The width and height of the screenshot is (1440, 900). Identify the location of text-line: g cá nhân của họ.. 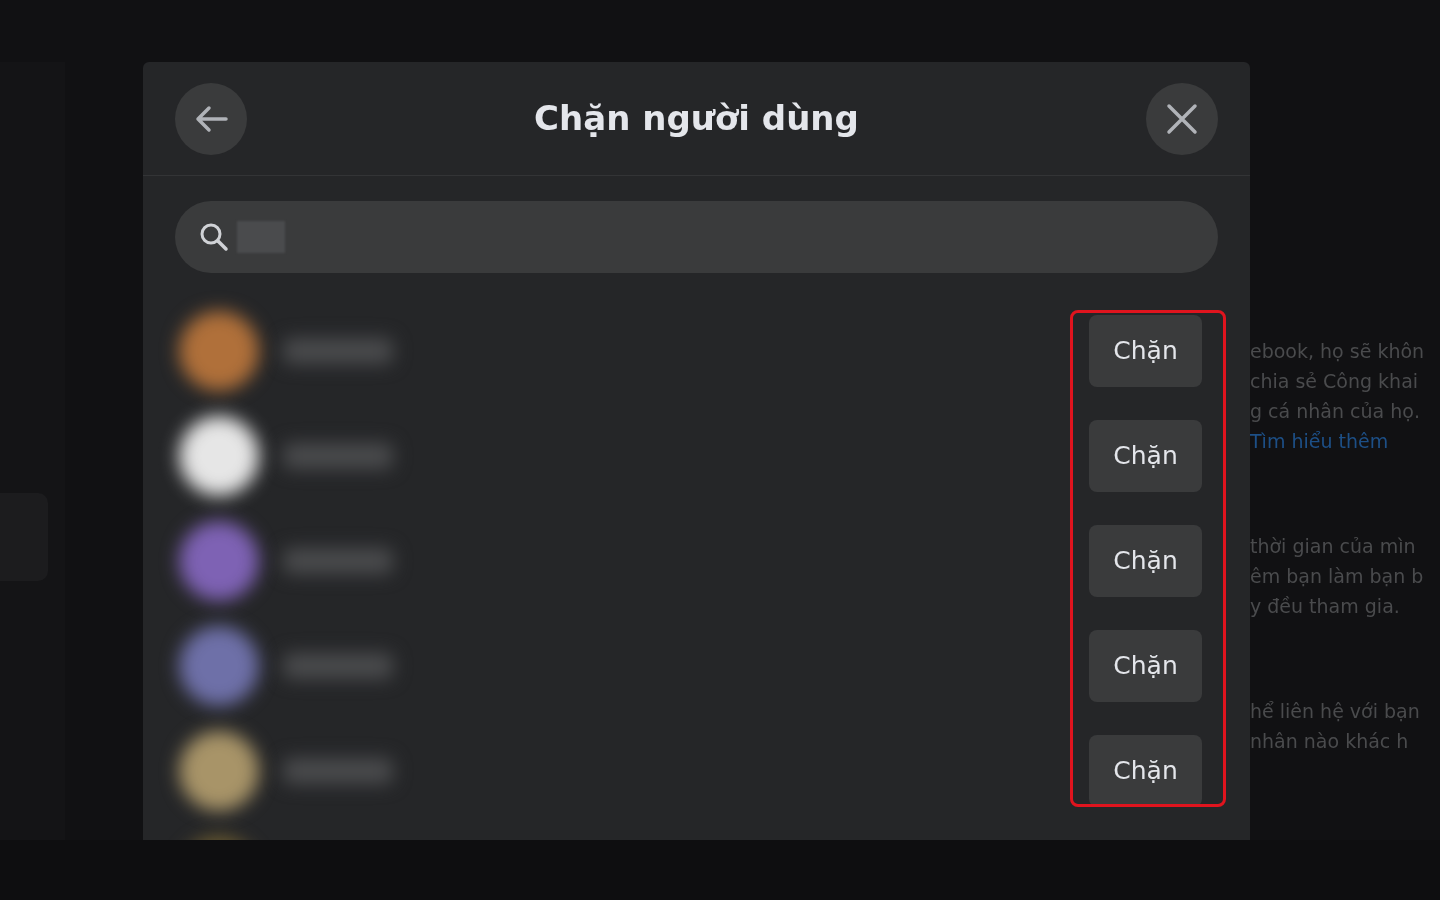
(1335, 411).